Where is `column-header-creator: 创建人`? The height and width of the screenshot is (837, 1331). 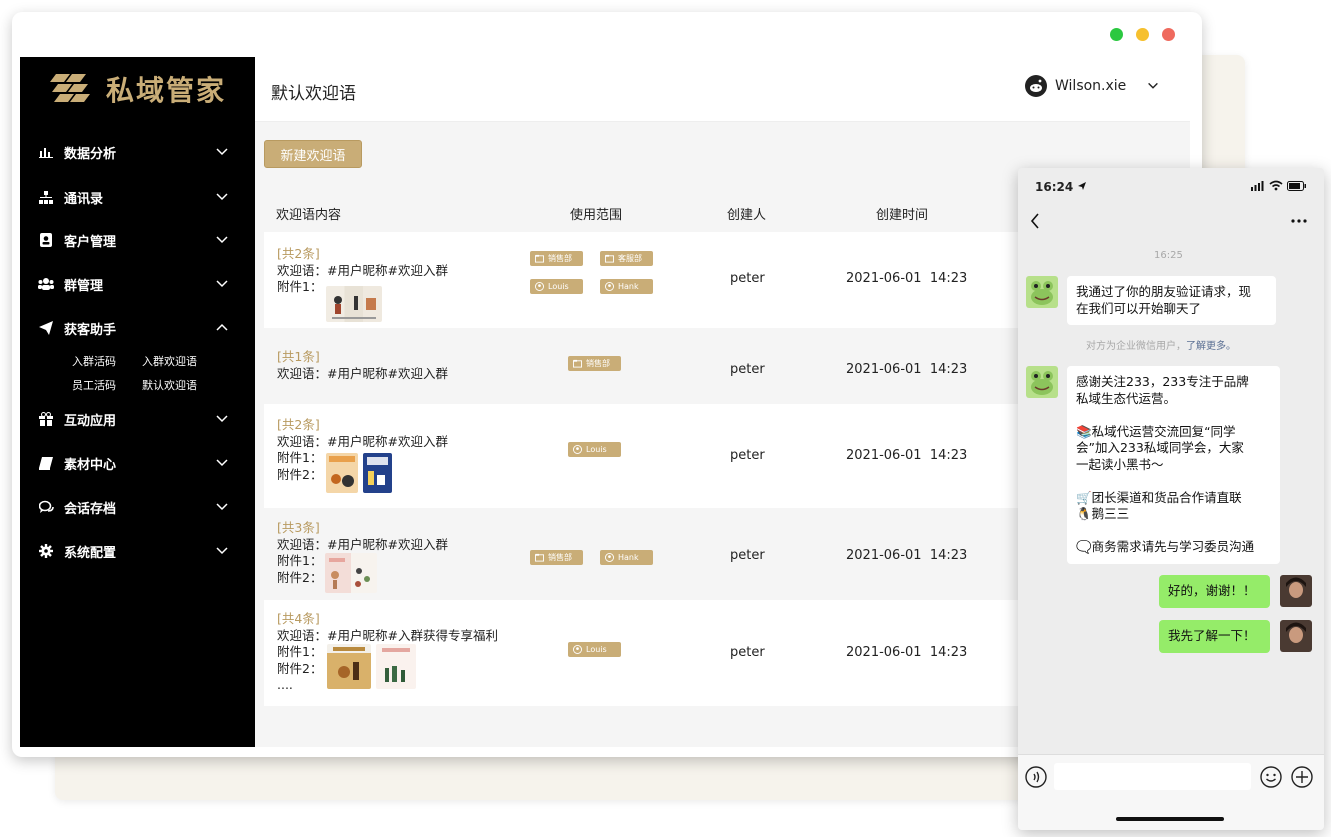
column-header-creator: 创建人 is located at coordinates (747, 215).